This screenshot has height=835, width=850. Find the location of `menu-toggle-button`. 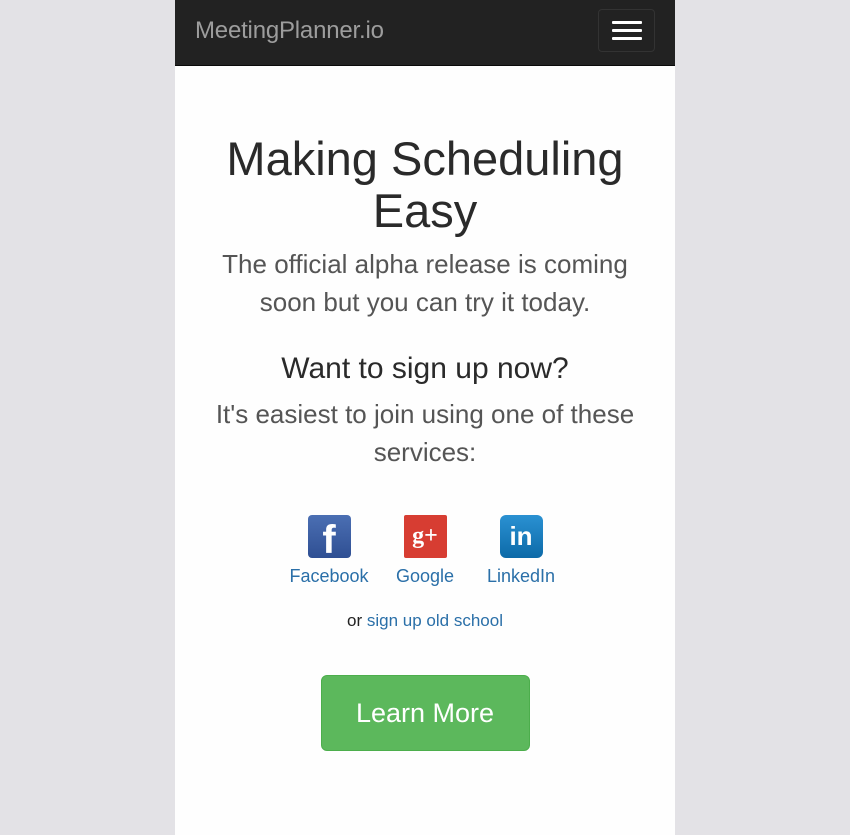

menu-toggle-button is located at coordinates (626, 30).